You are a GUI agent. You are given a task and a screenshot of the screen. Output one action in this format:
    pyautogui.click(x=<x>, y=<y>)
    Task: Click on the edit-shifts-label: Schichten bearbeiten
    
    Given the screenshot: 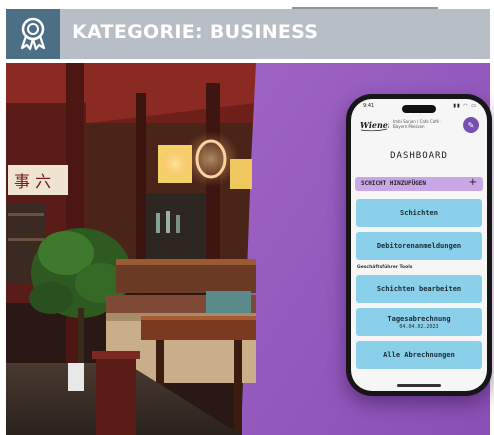 What is the action you would take?
    pyautogui.click(x=419, y=289)
    